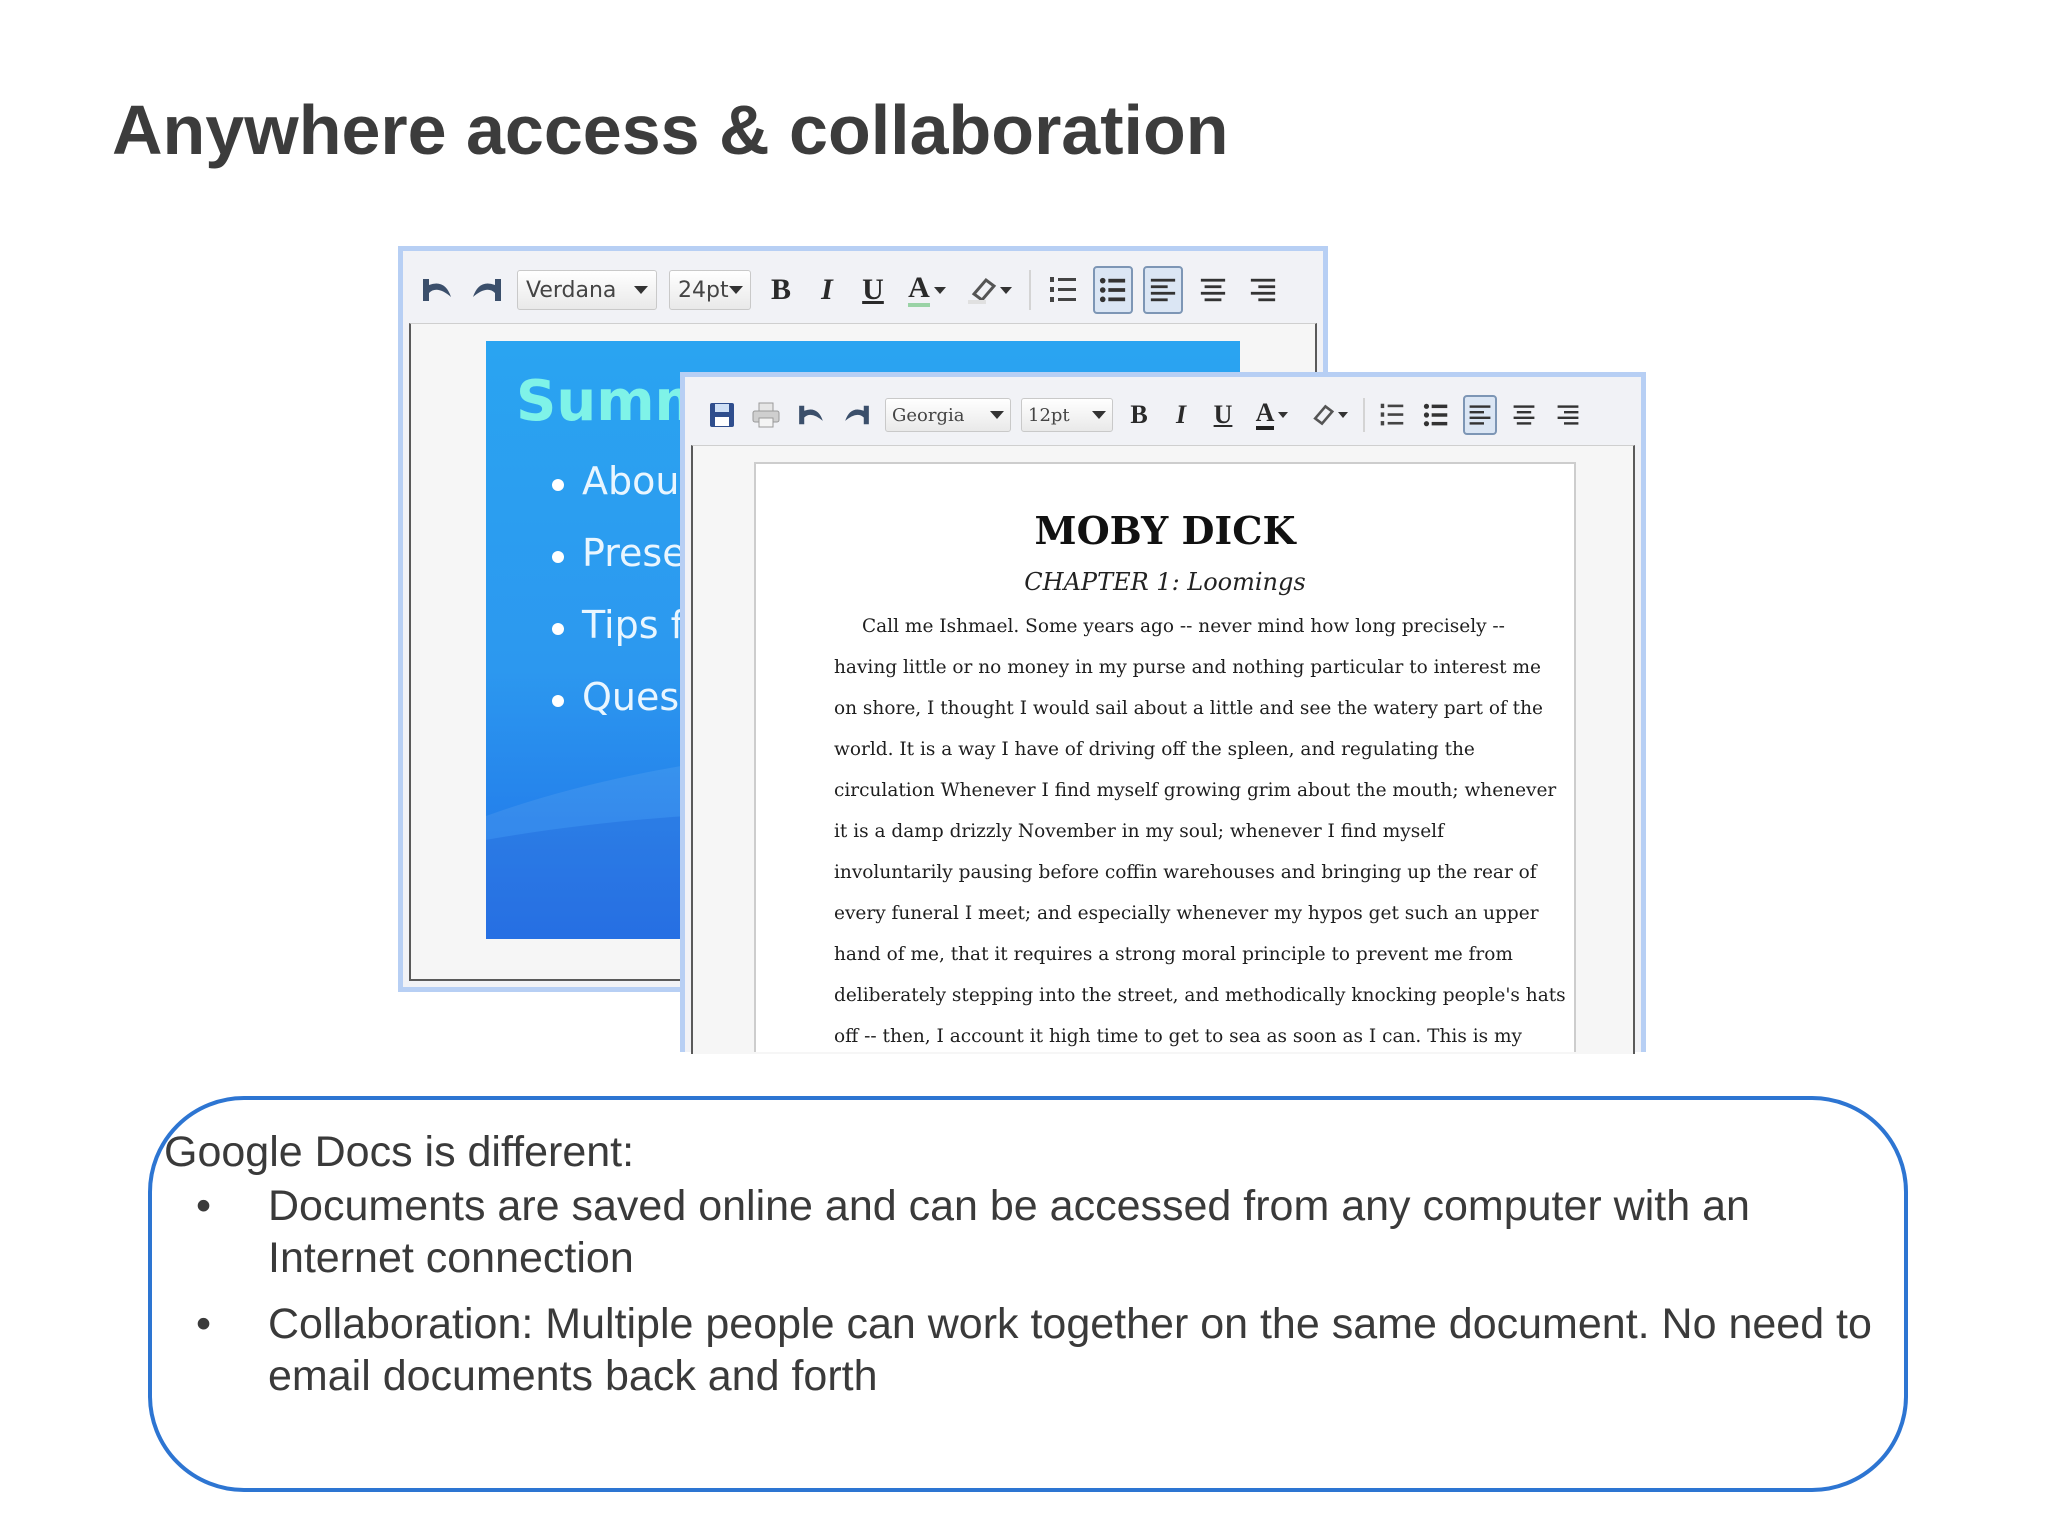  Describe the element at coordinates (1165, 582) in the screenshot. I see `document-chapter-heading: CHAPTER 1: Loomings` at that location.